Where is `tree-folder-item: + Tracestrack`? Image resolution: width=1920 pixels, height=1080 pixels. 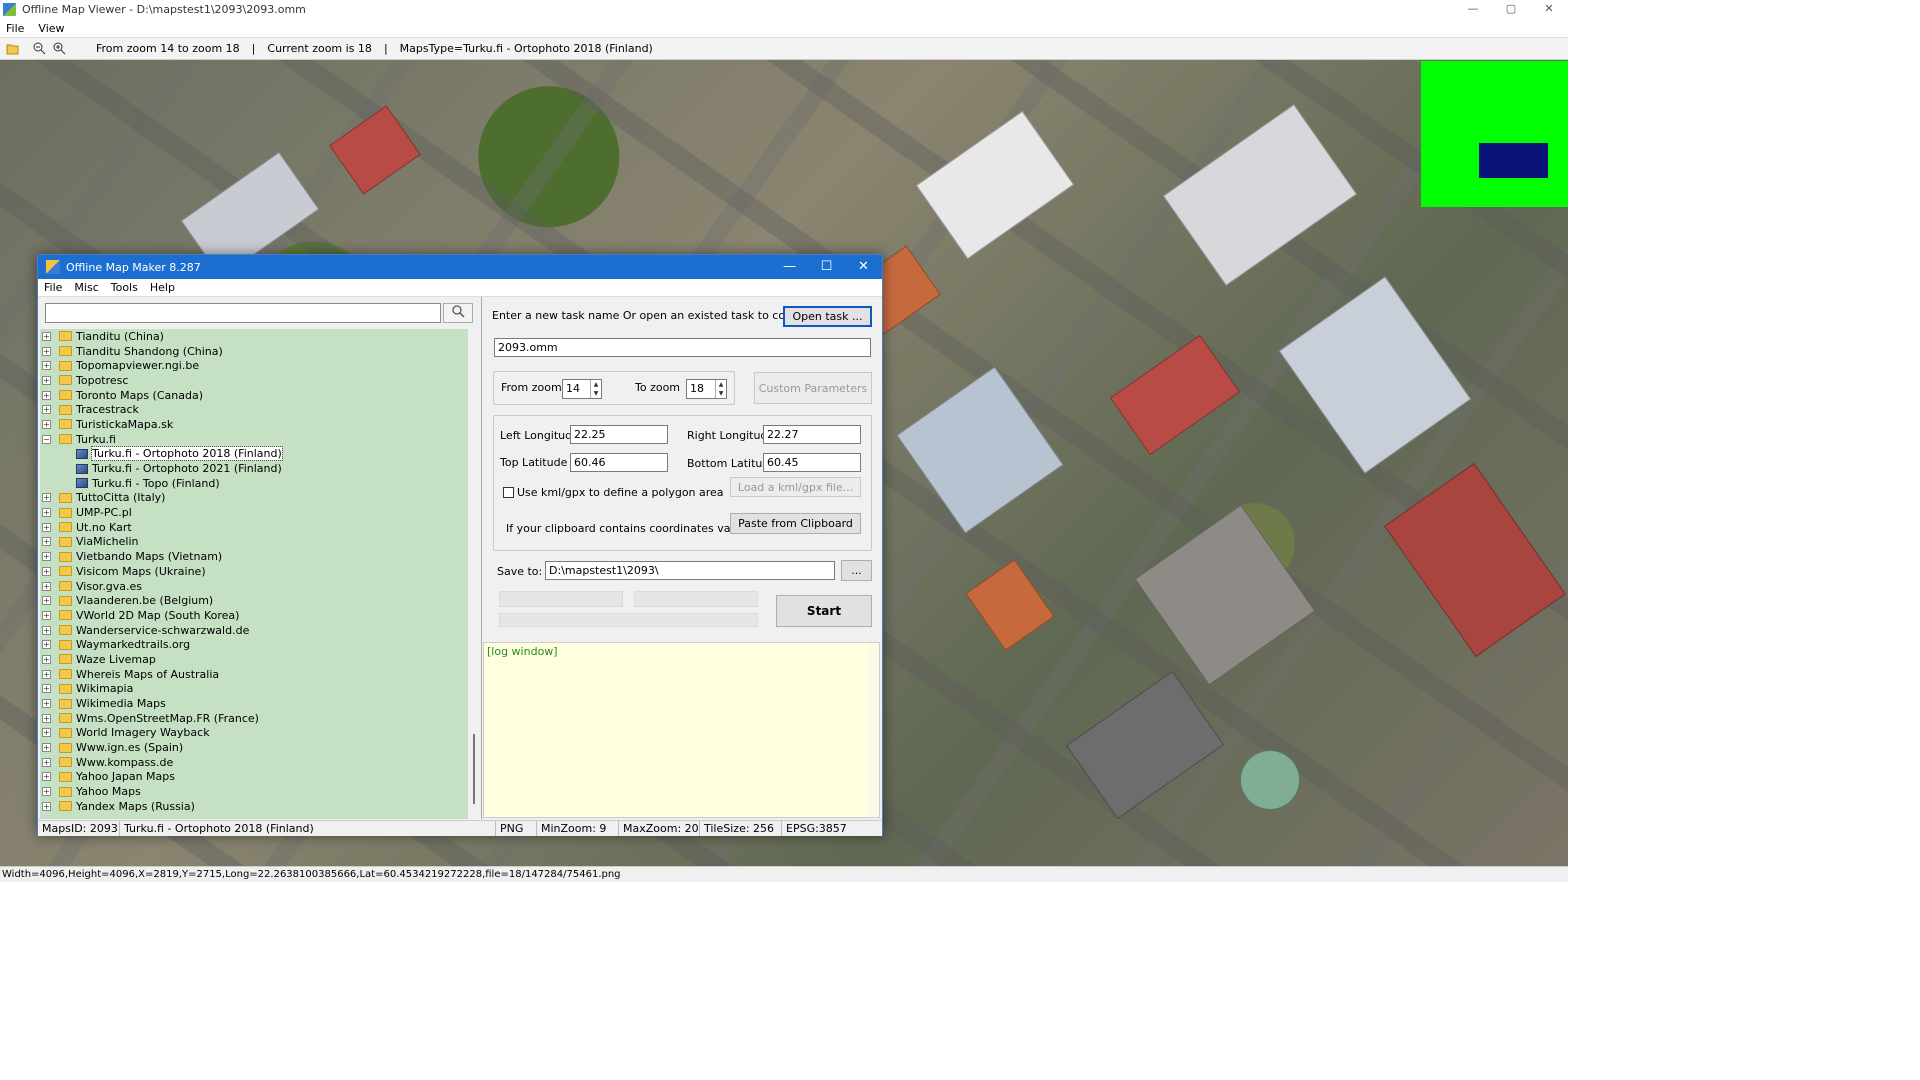 tree-folder-item: + Tracestrack is located at coordinates (254, 409).